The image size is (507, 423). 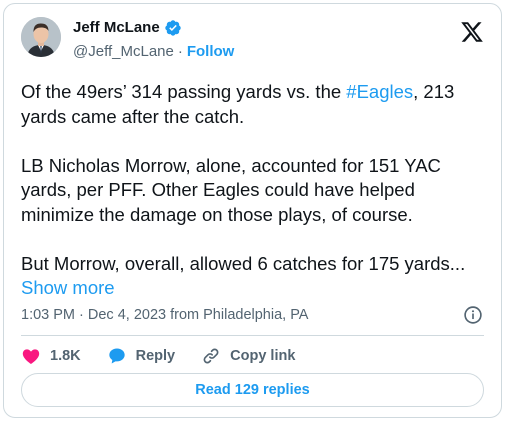 What do you see at coordinates (263, 356) in the screenshot?
I see `copy-link-label: Copy link` at bounding box center [263, 356].